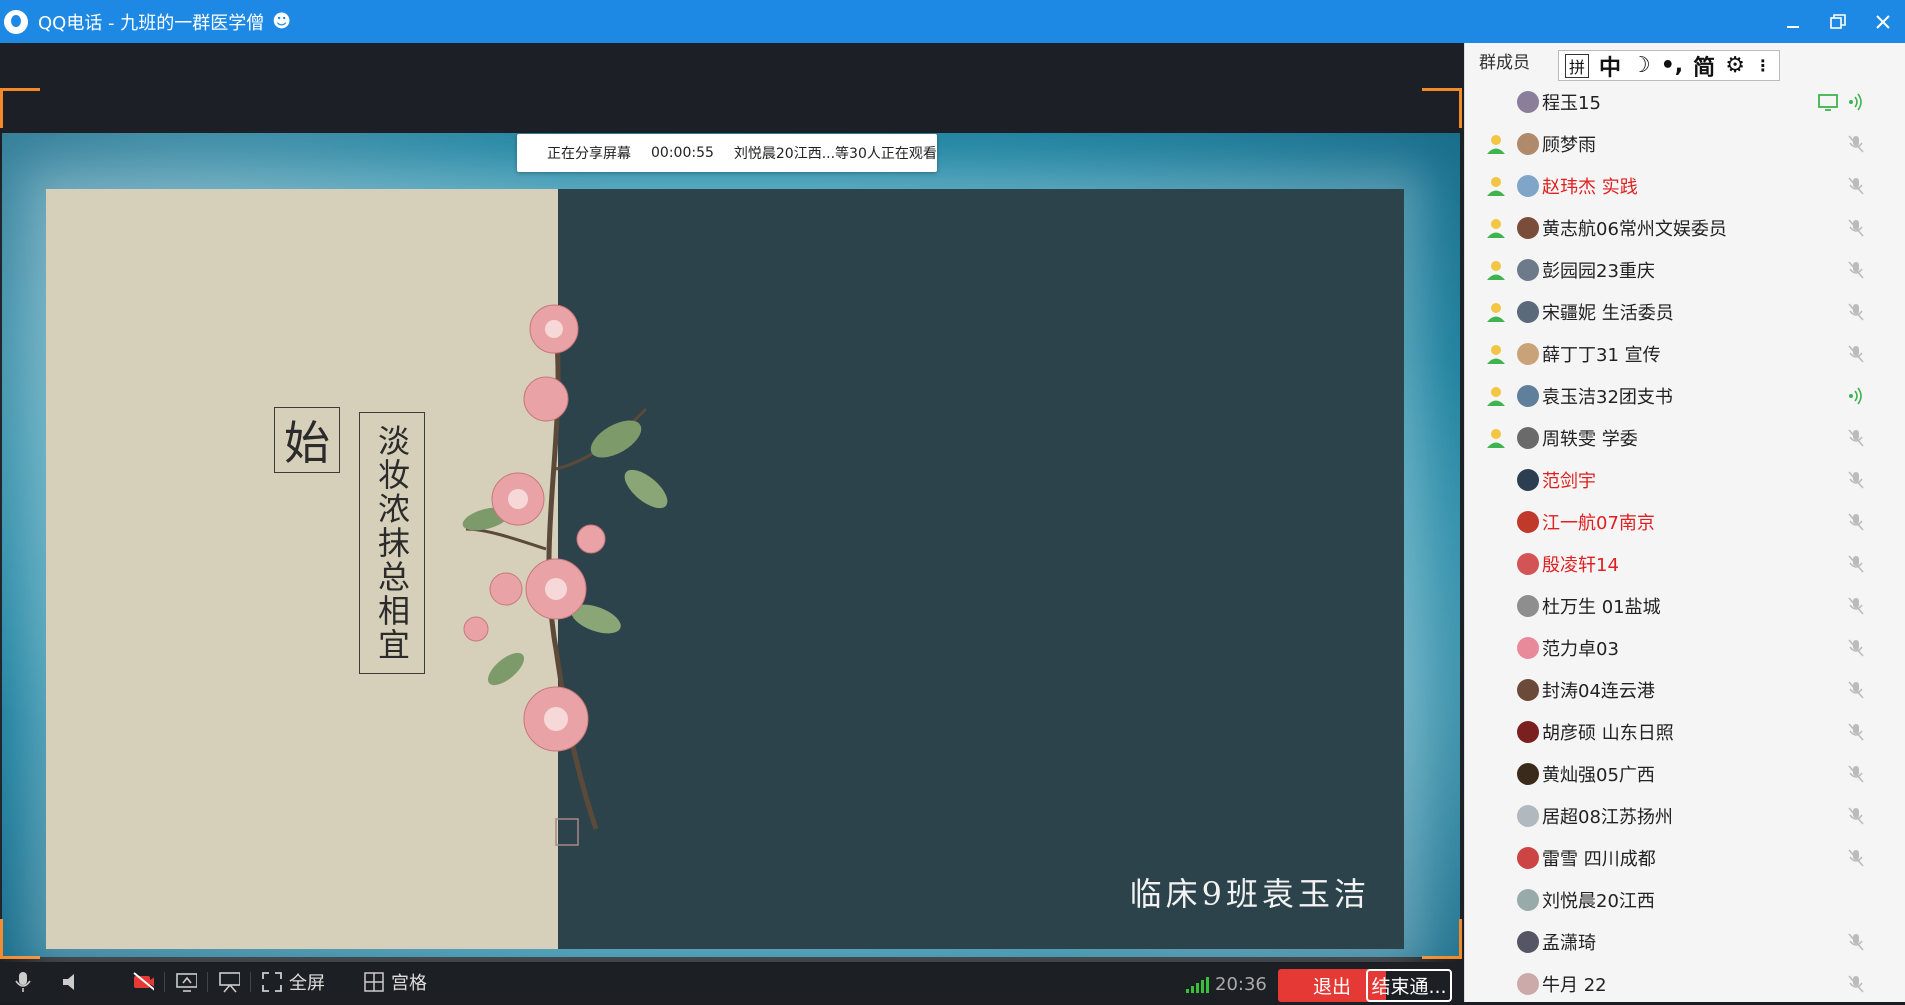  What do you see at coordinates (1685, 396) in the screenshot?
I see `member-row: 袁玉洁32团支书` at bounding box center [1685, 396].